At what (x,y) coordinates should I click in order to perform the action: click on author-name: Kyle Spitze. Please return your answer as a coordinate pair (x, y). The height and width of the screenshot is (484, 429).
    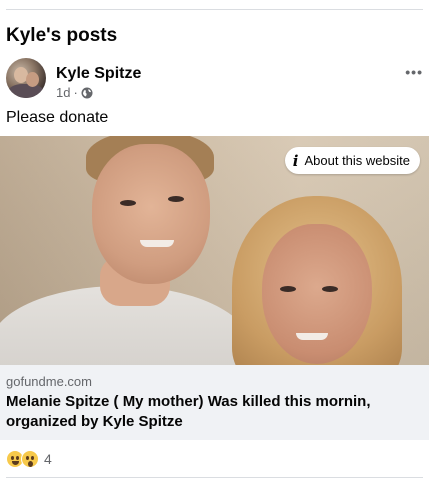
    Looking at the image, I should click on (98, 74).